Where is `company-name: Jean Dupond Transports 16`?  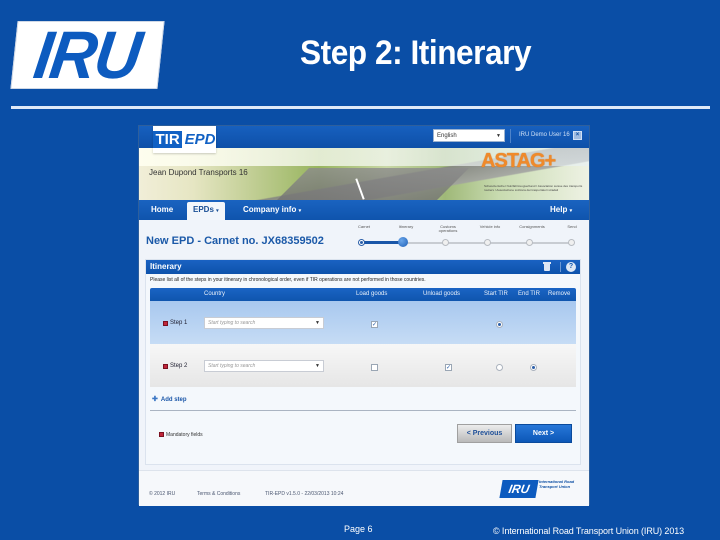 company-name: Jean Dupond Transports 16 is located at coordinates (198, 172).